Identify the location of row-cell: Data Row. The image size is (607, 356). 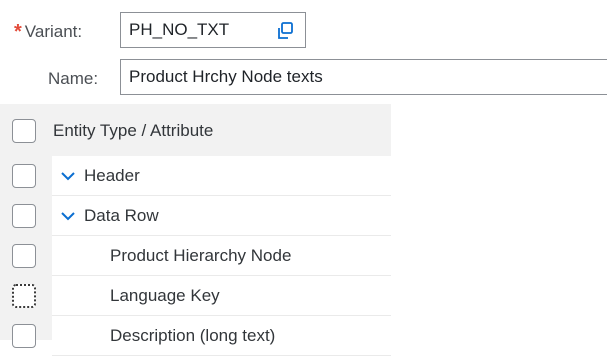
(221, 216).